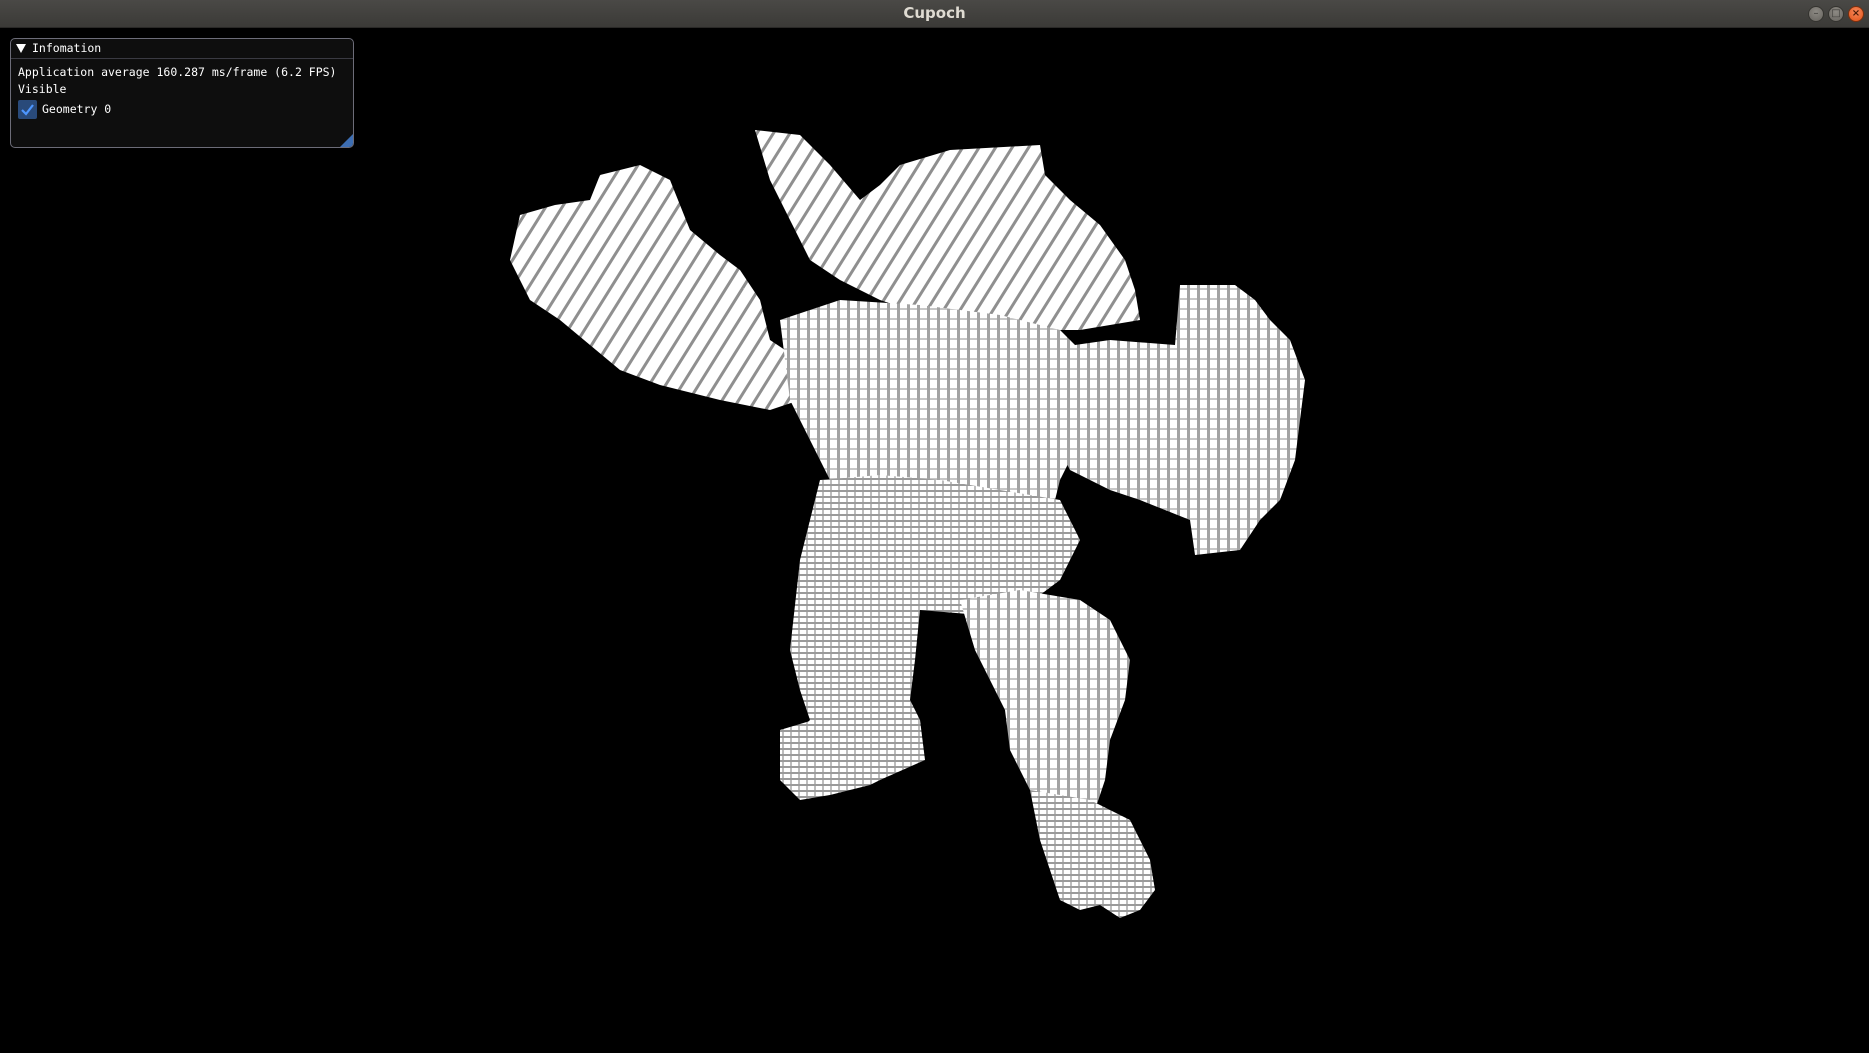  I want to click on voxel-left-foot, so click(850, 757).